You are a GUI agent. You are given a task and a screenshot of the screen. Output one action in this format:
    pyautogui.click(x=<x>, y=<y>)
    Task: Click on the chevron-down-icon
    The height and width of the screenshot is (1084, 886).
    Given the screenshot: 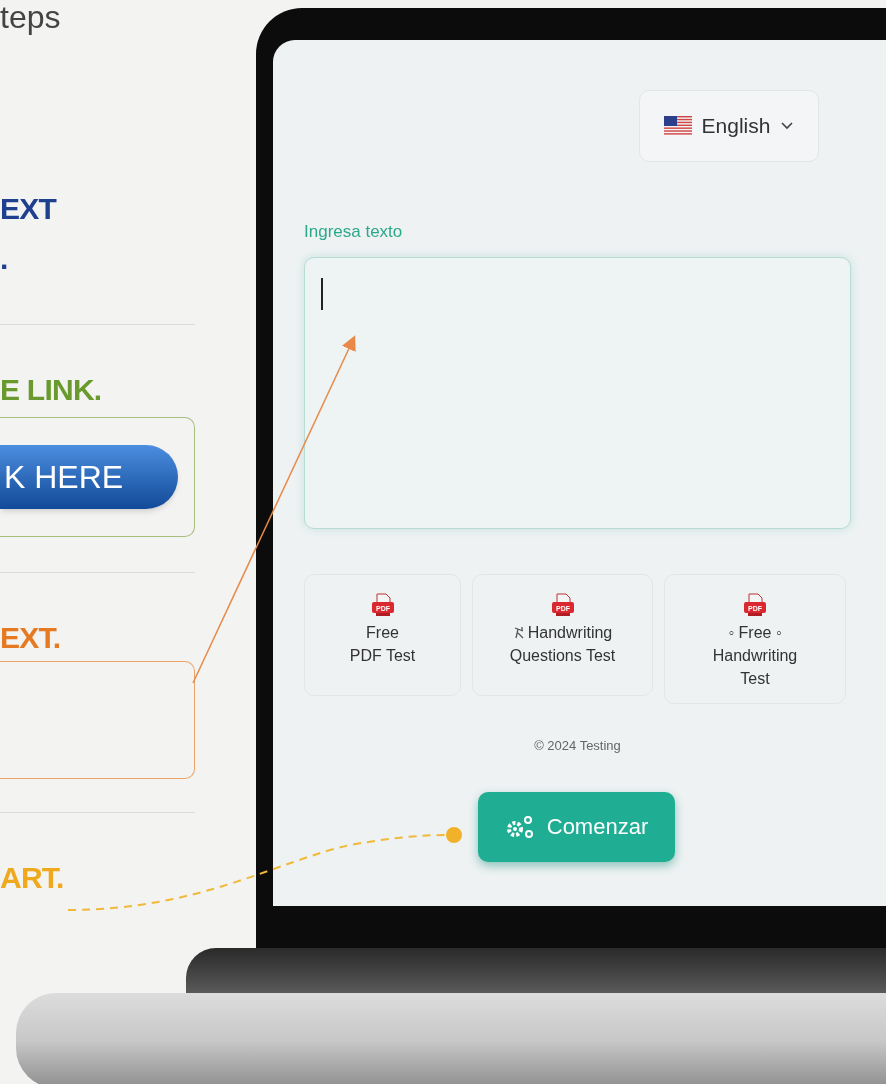 What is the action you would take?
    pyautogui.click(x=787, y=126)
    